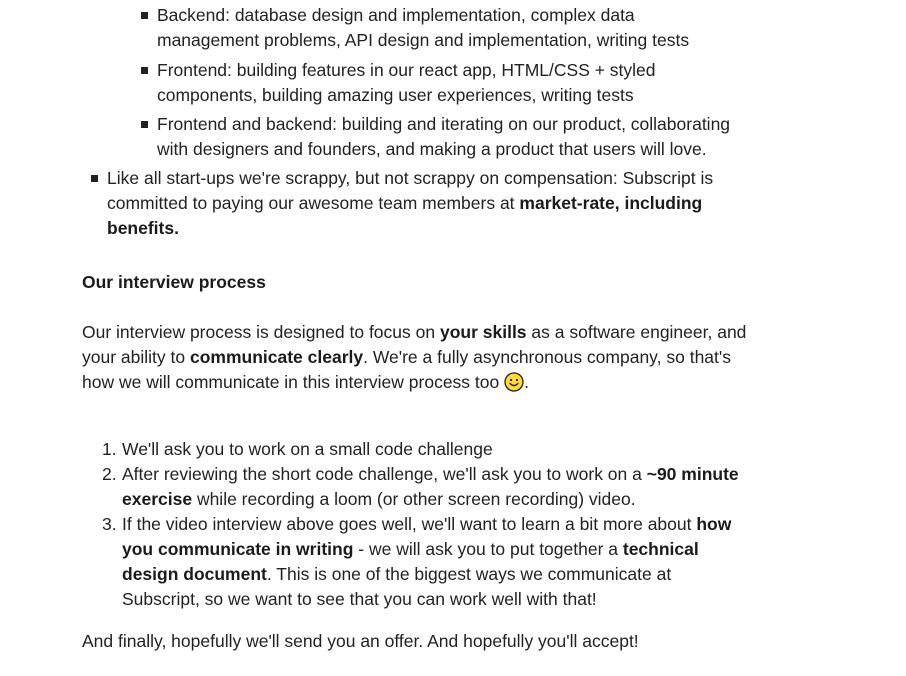 Image resolution: width=906 pixels, height=676 pixels. What do you see at coordinates (157, 499) in the screenshot?
I see `bold-text: exercise` at bounding box center [157, 499].